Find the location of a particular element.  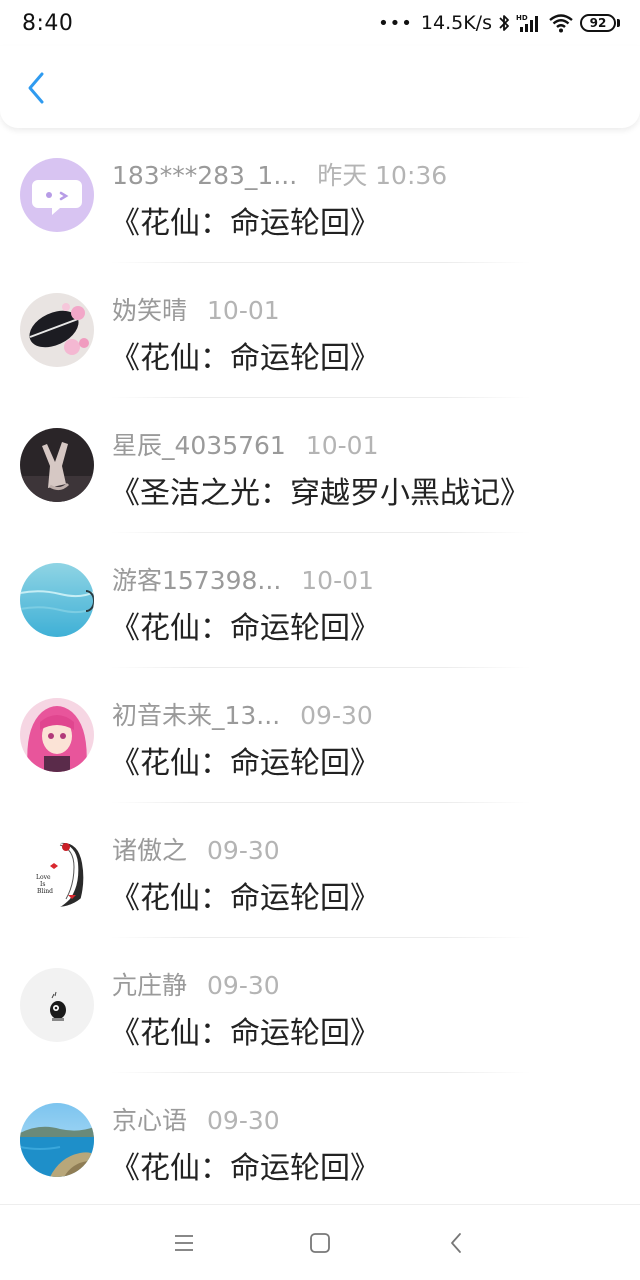

home-square-icon is located at coordinates (320, 1243).